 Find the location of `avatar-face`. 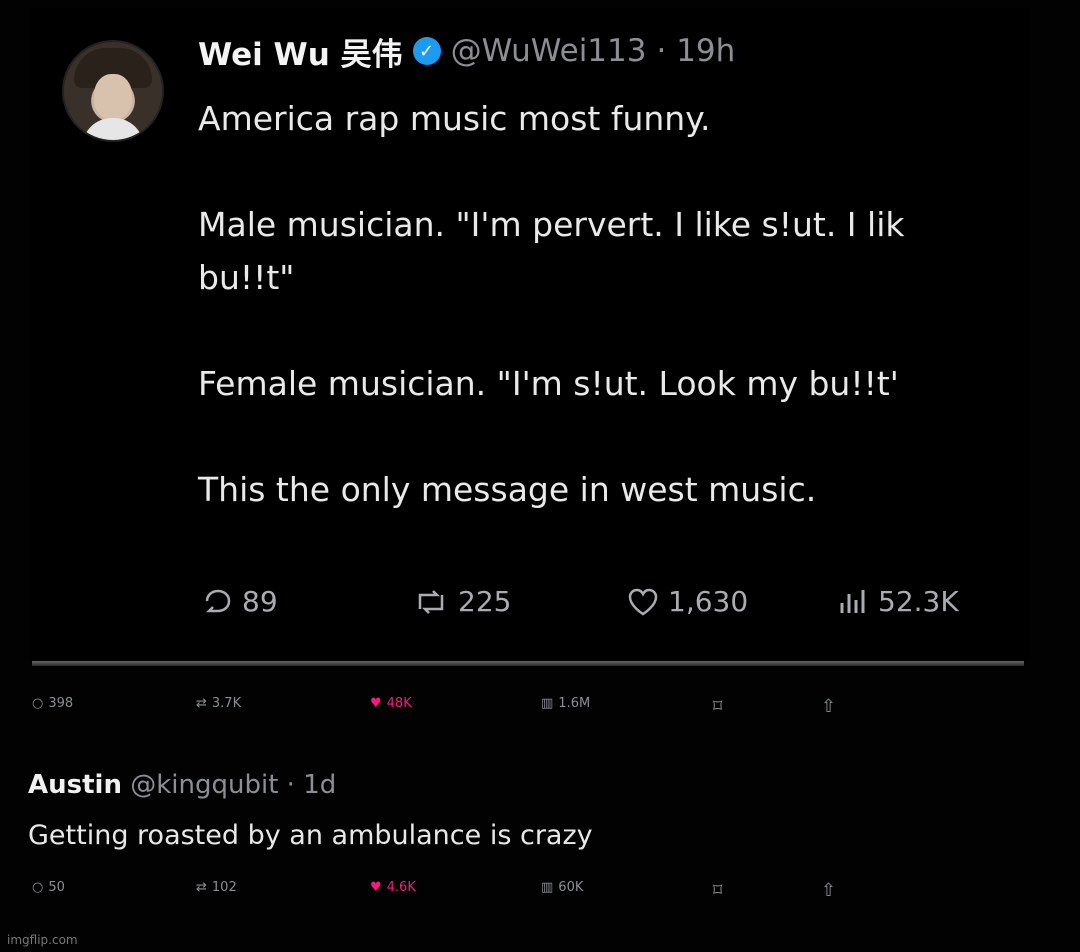

avatar-face is located at coordinates (113, 97).